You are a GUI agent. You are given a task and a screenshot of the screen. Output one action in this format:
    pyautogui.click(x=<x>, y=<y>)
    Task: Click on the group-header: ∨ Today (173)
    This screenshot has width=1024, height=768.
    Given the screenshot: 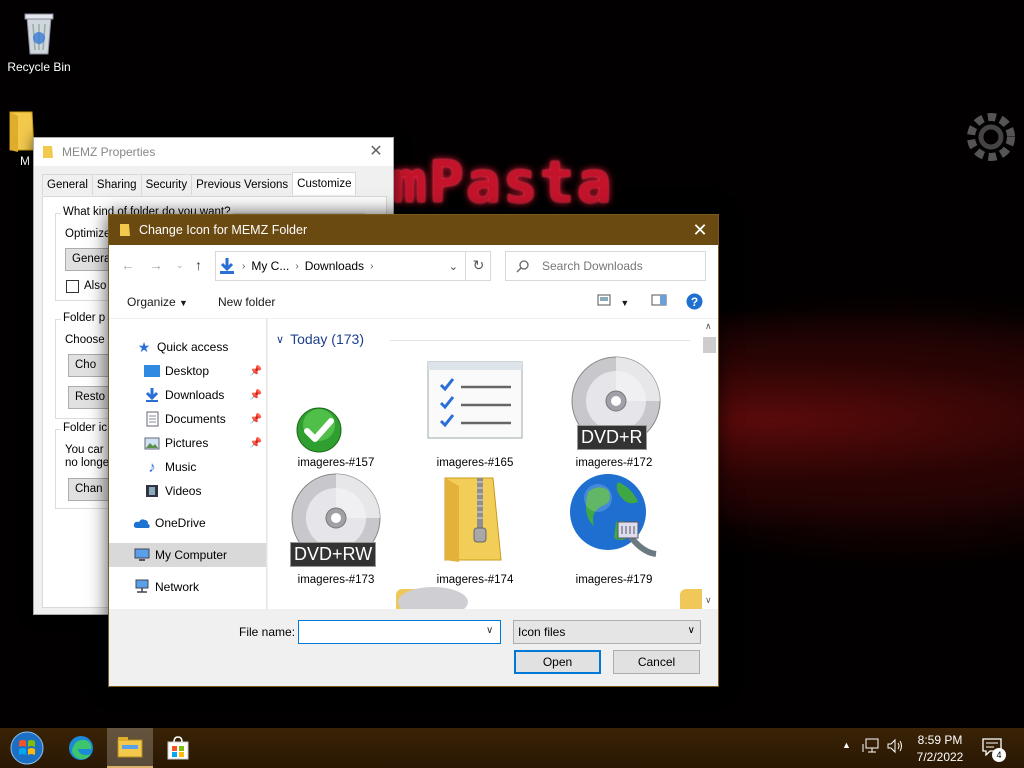 What is the action you would take?
    pyautogui.click(x=320, y=339)
    